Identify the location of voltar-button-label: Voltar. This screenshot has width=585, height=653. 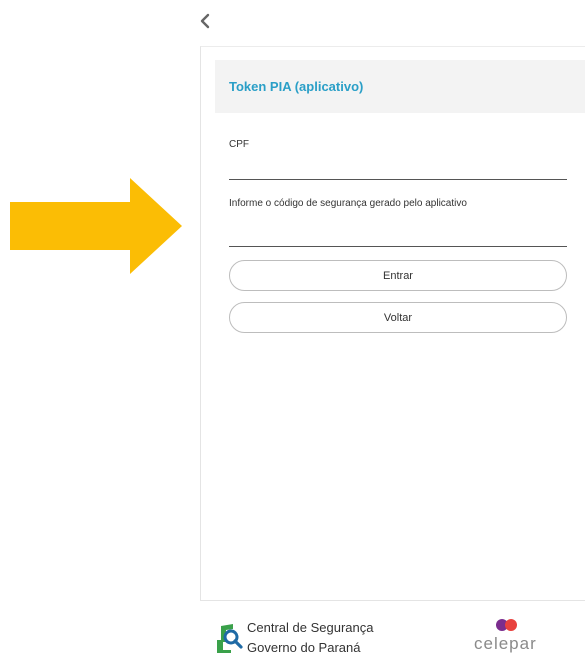
(398, 317).